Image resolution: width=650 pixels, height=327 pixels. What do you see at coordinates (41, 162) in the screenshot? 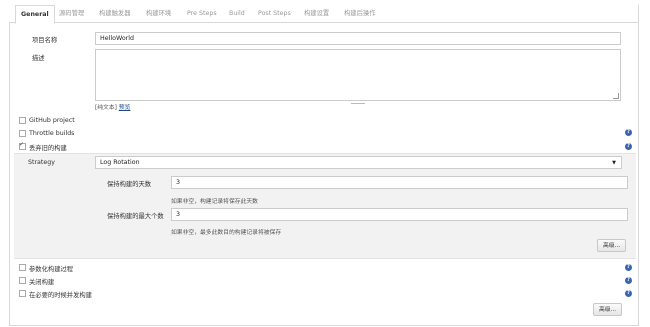
I see `strategy-label: Strategy` at bounding box center [41, 162].